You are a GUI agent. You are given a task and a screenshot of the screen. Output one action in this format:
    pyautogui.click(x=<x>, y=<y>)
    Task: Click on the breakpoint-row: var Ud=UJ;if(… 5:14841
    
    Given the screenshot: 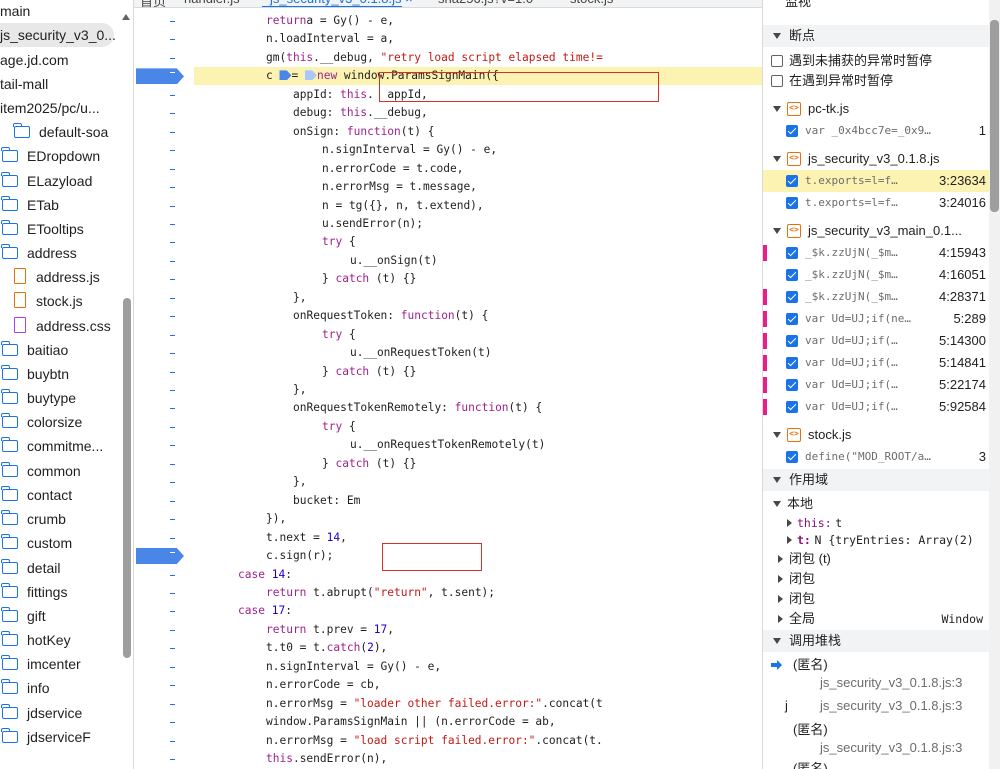 What is the action you would take?
    pyautogui.click(x=876, y=363)
    